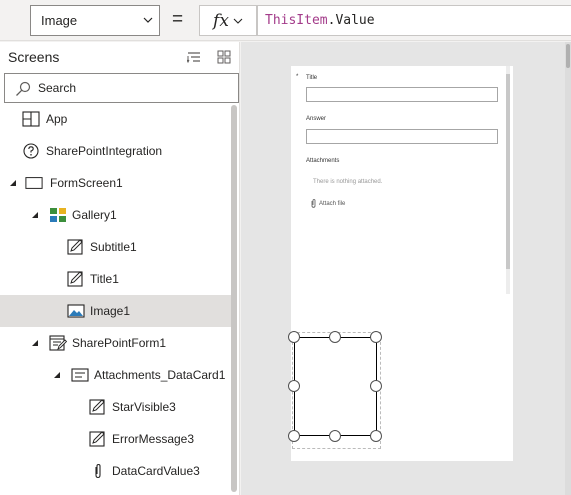 The image size is (571, 495). I want to click on tree-item-app: App, so click(118, 119).